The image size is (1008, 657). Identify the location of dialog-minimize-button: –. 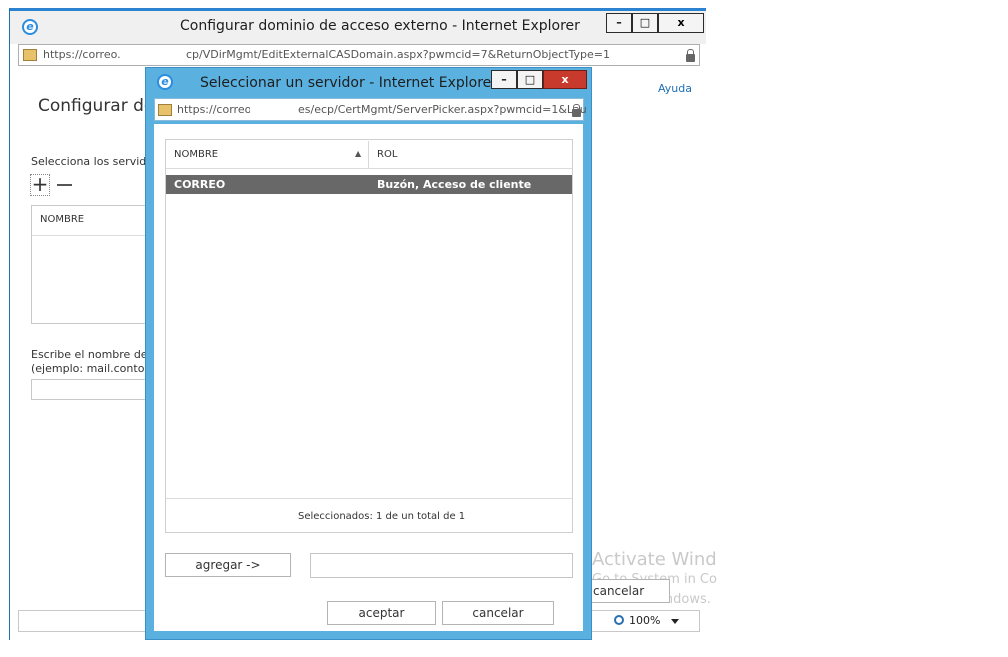
(504, 79).